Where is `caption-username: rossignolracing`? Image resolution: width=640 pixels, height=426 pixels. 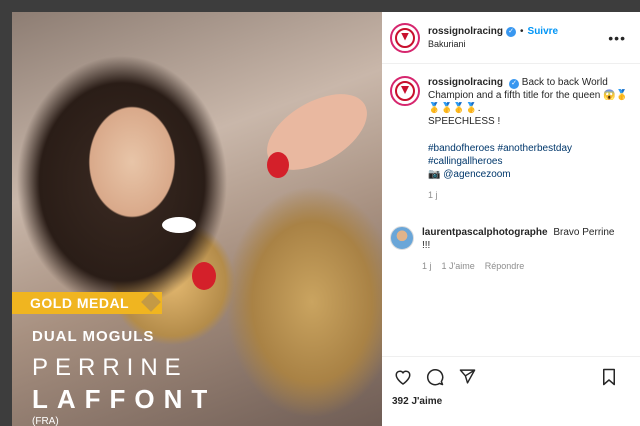
caption-username: rossignolracing is located at coordinates (465, 82).